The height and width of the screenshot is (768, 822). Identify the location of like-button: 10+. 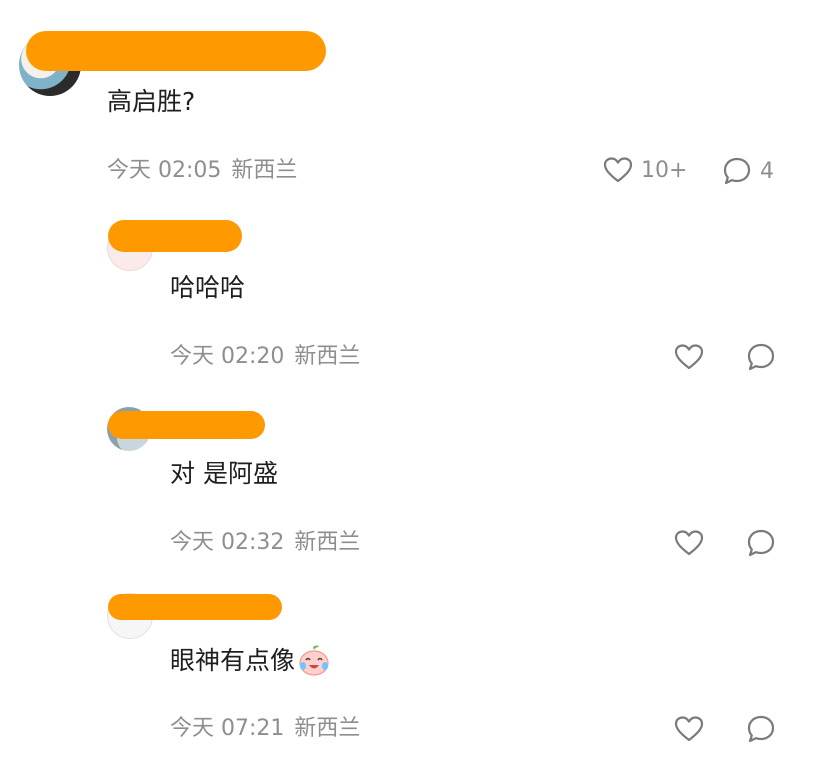
(645, 170).